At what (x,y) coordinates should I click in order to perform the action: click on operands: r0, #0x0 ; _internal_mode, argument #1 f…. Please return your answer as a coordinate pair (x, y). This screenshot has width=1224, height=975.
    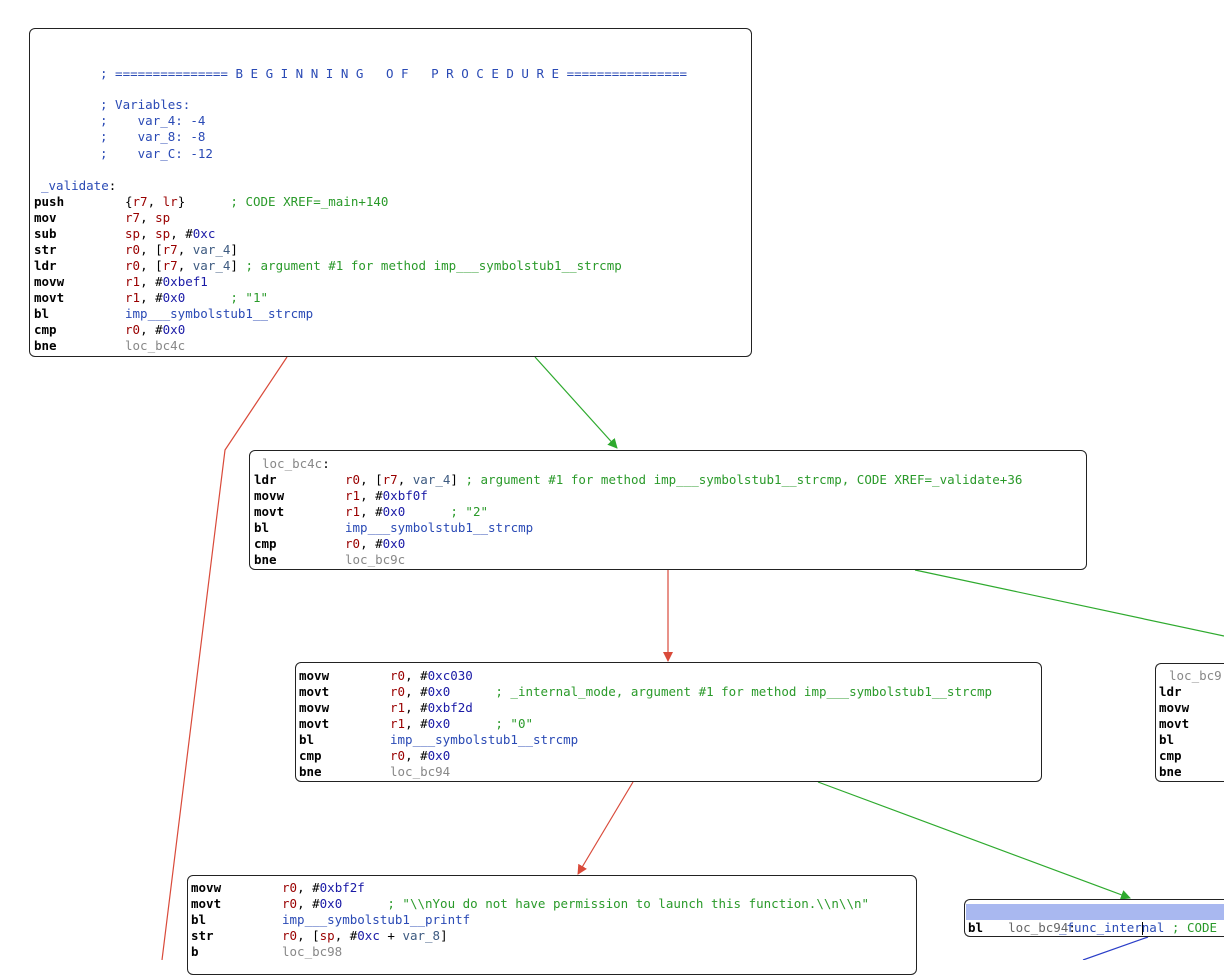
    Looking at the image, I should click on (691, 691).